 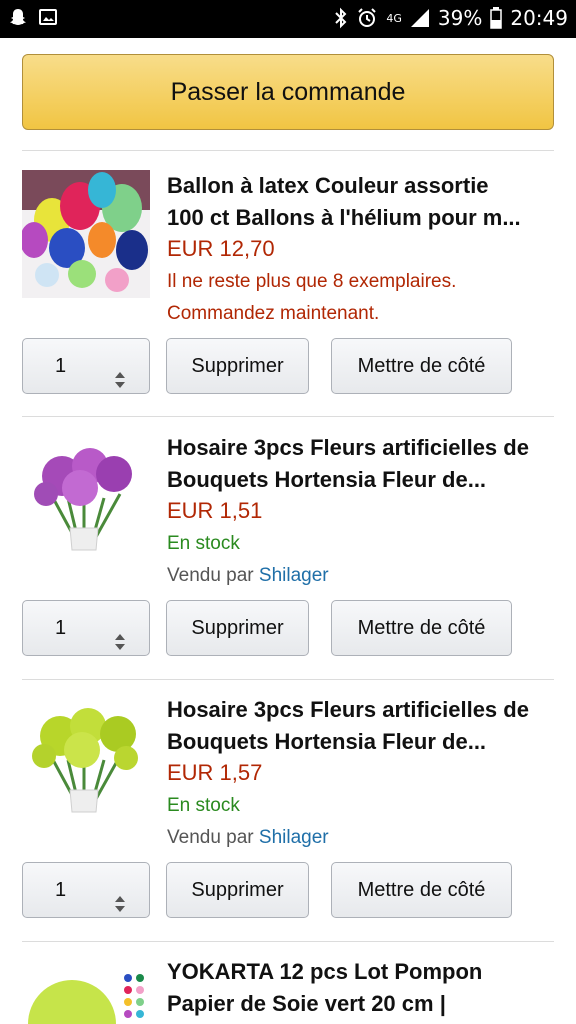 I want to click on item-price: EUR 1,57, so click(x=215, y=772).